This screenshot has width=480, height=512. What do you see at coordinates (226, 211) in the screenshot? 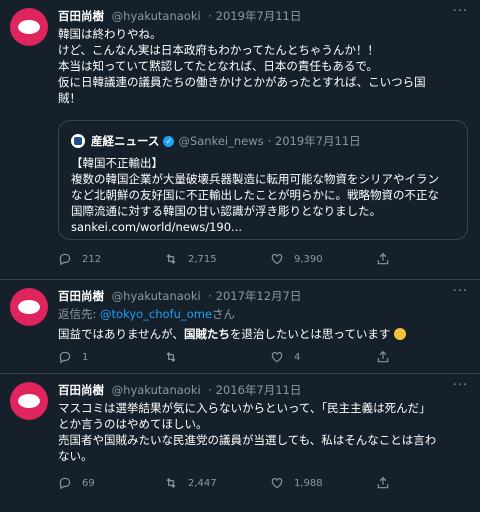
I see `quoted-line: 国際流通に対する韓国の甘い認識が浮き彫りとなりました。` at bounding box center [226, 211].